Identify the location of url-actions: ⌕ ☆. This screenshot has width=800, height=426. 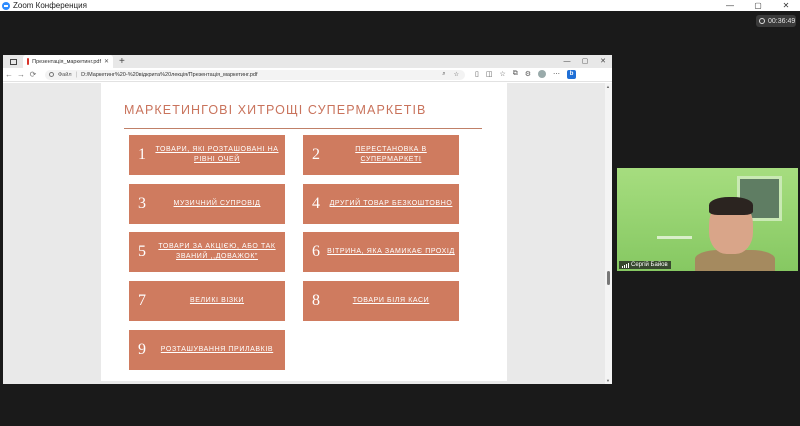
(453, 74).